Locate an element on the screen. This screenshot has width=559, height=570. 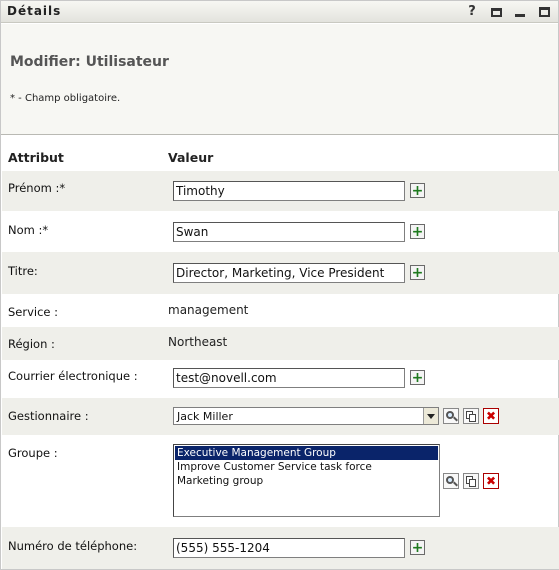
add-prenom-button: + is located at coordinates (417, 190).